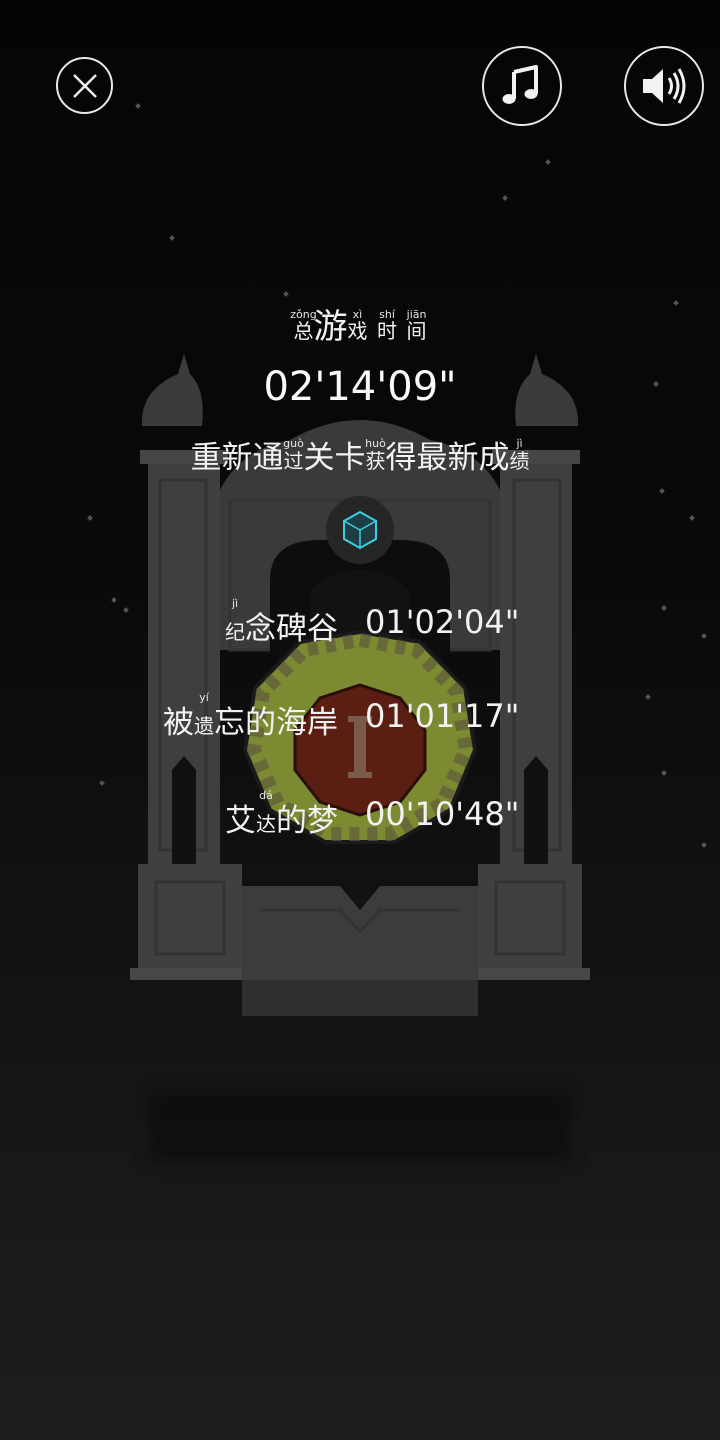 The width and height of the screenshot is (720, 1440). Describe the element at coordinates (360, 719) in the screenshot. I see `level-row-forgotten-shores: 被 yí 遗忘的海岸 01'01'17"` at that location.